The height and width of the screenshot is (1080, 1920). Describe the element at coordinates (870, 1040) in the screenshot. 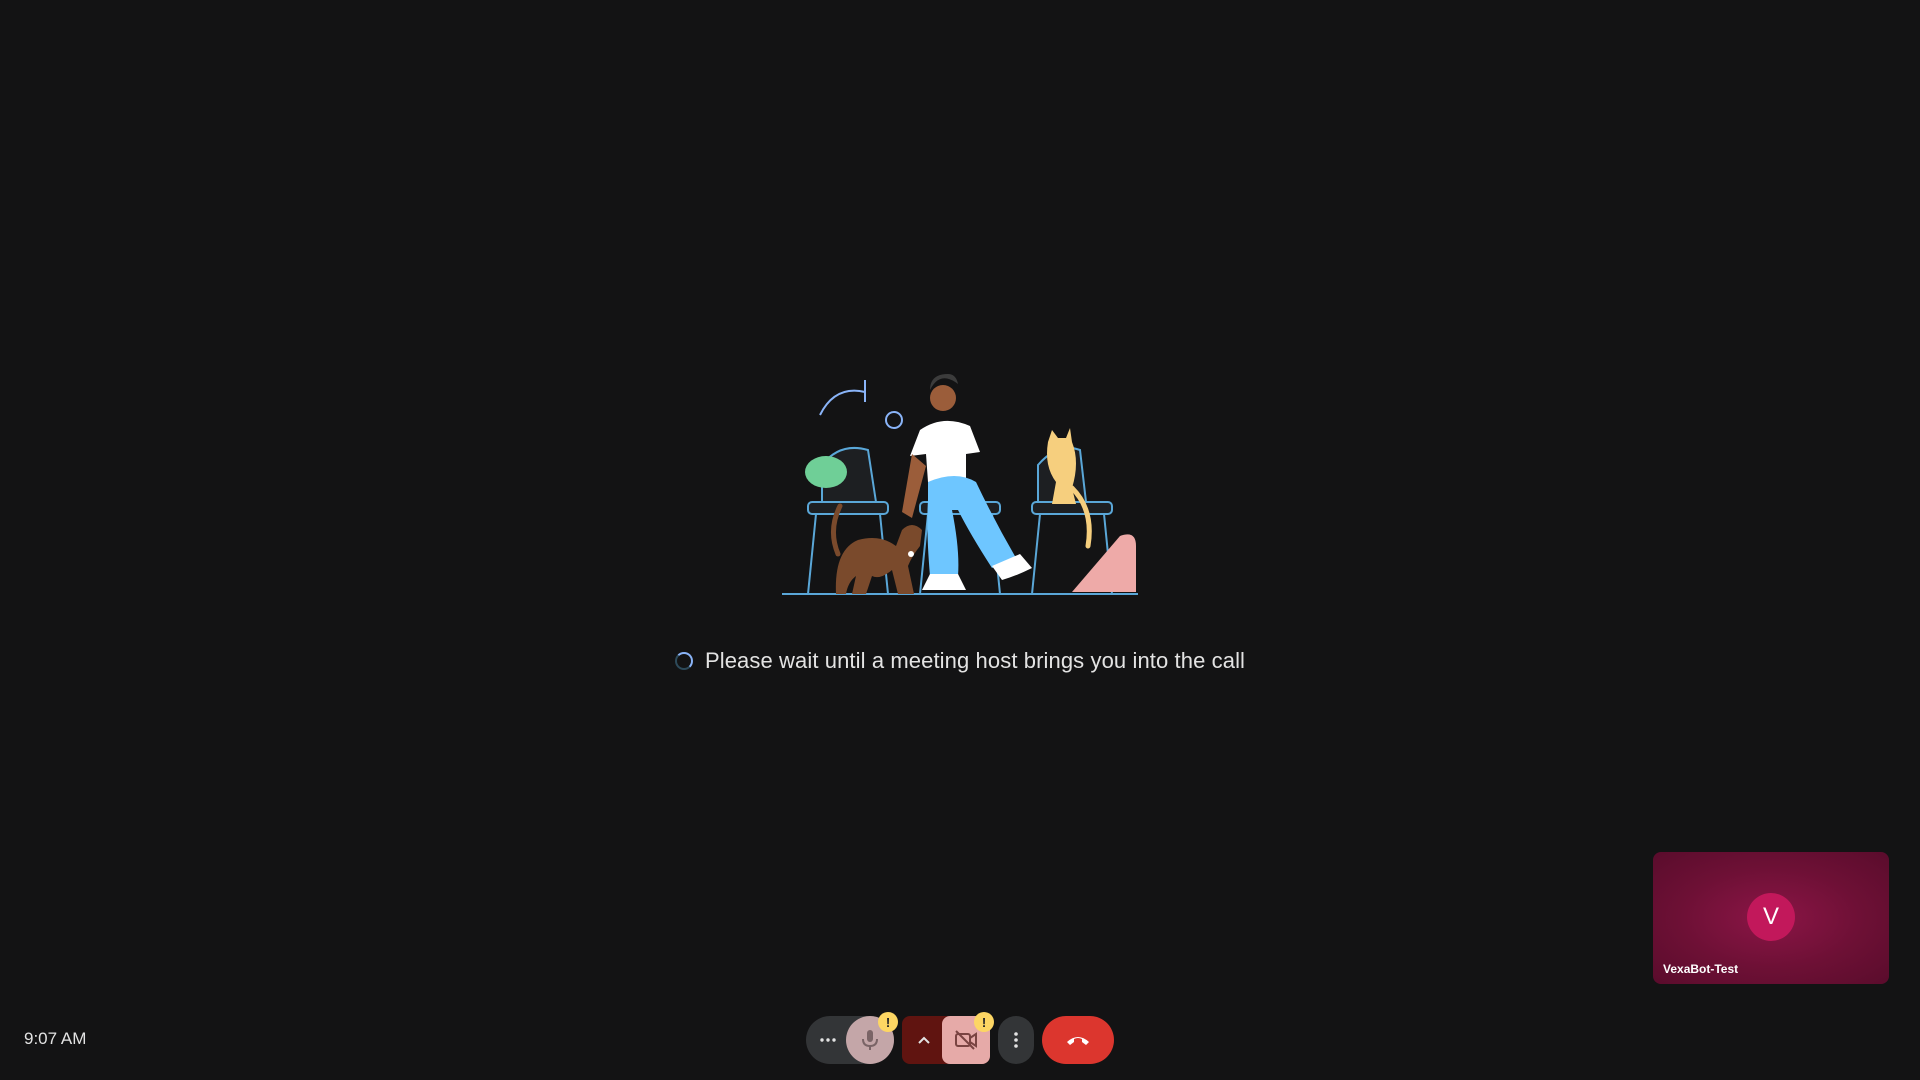

I see `mic-icon` at that location.